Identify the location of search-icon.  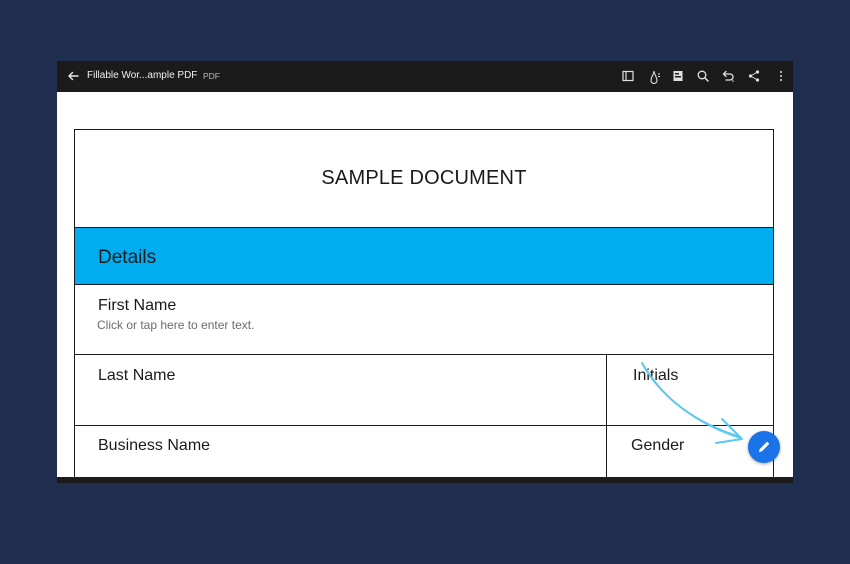
(703, 76).